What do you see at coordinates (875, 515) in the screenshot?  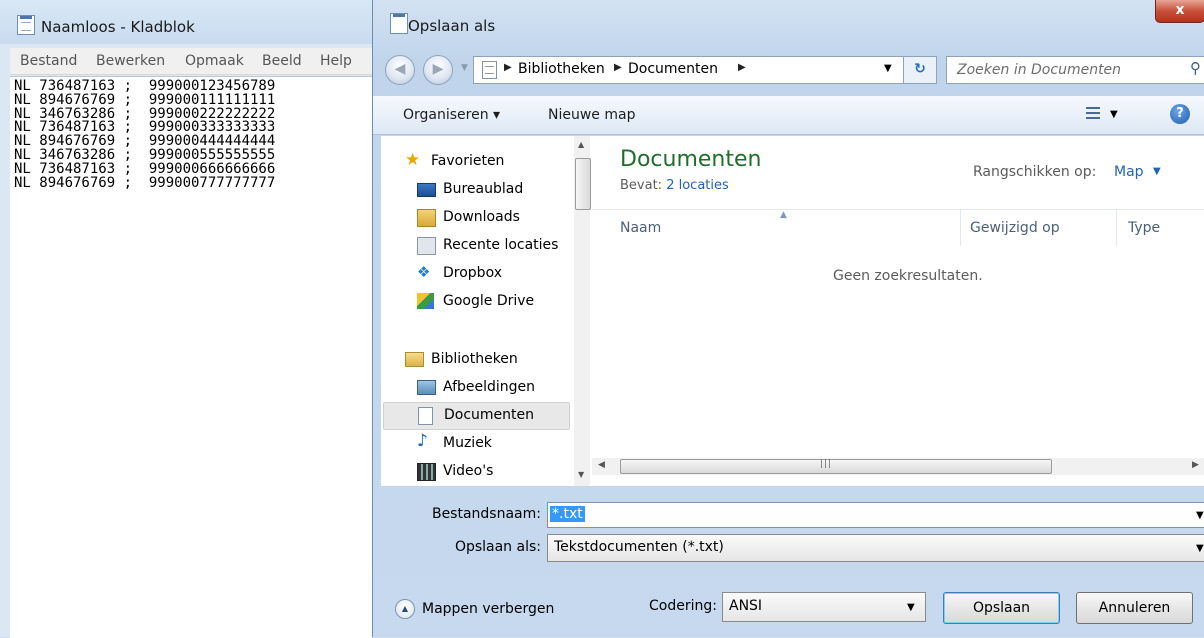 I see `filename-field: *.txt ▼` at bounding box center [875, 515].